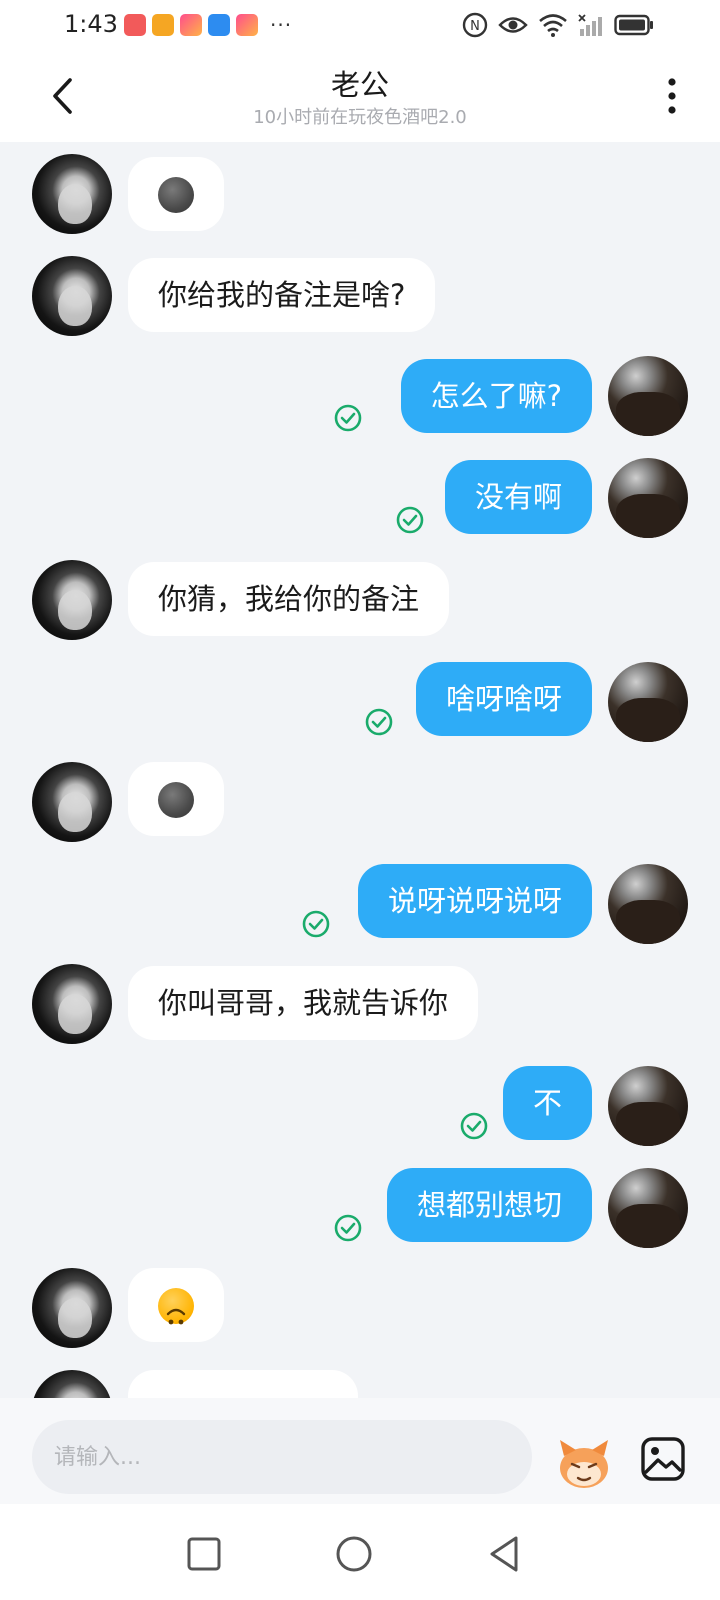  I want to click on gift-app-icon, so click(163, 25).